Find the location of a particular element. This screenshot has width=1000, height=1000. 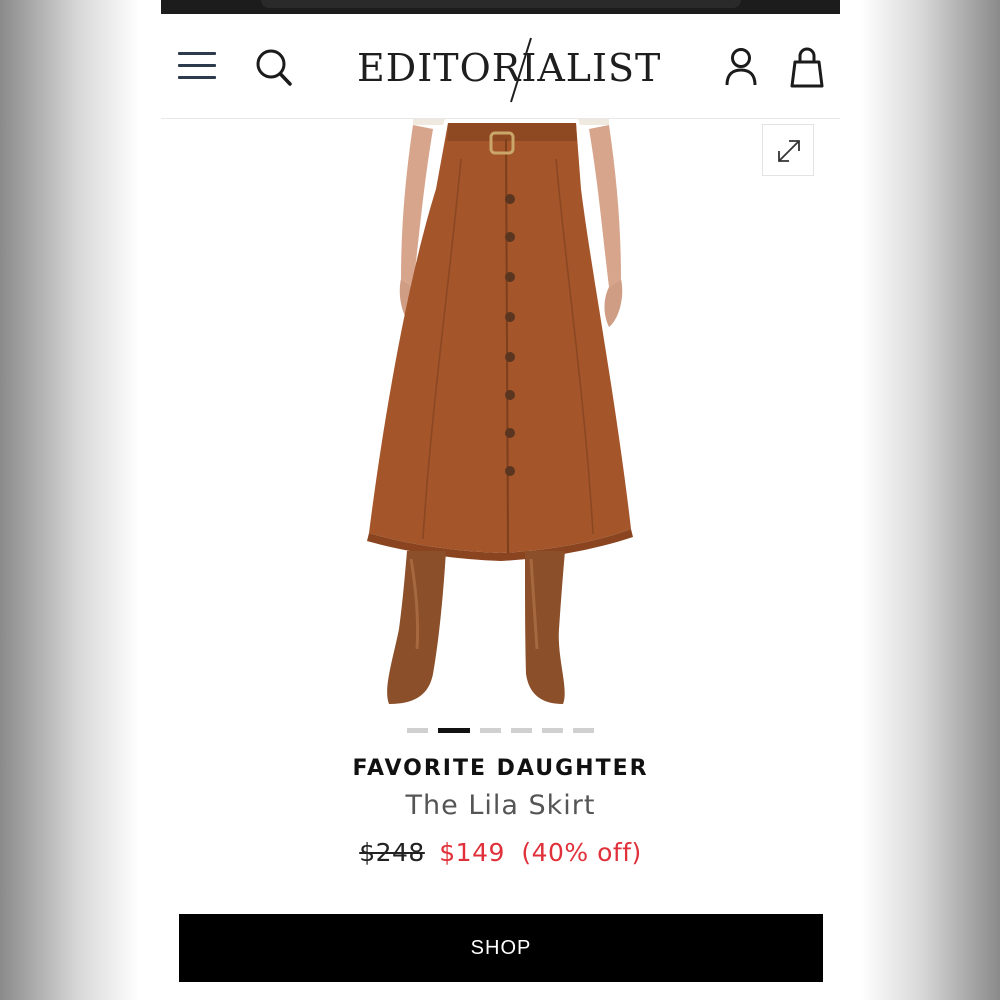

gallery-dot-active is located at coordinates (454, 730).